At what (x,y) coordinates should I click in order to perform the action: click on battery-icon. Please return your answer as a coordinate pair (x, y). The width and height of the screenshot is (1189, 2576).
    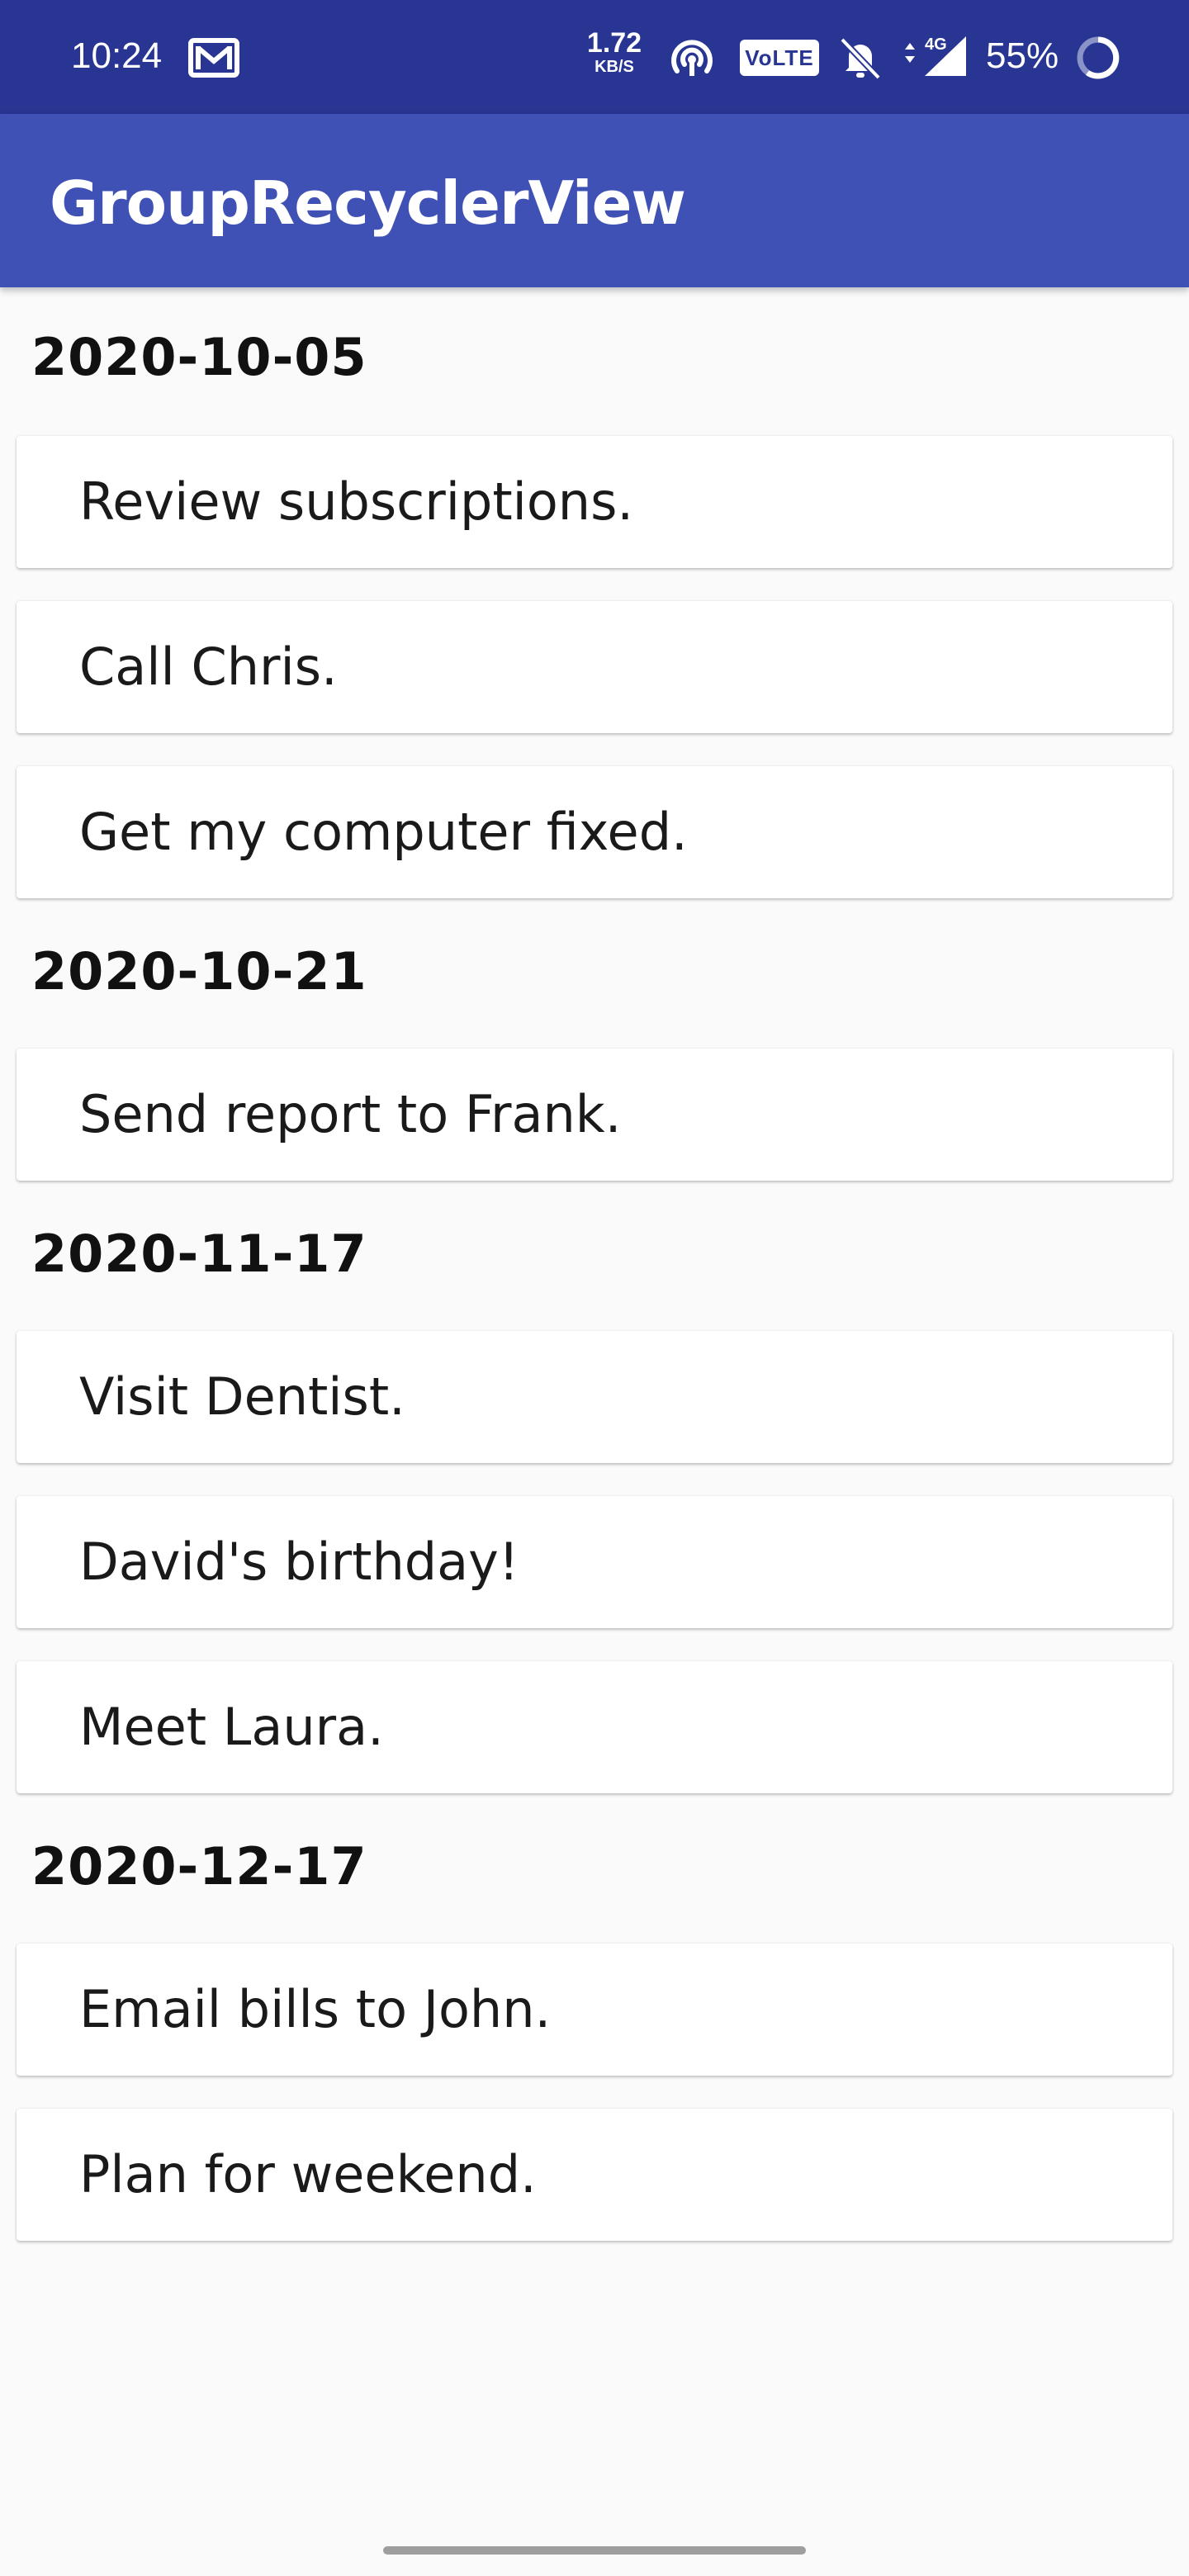
    Looking at the image, I should click on (1098, 59).